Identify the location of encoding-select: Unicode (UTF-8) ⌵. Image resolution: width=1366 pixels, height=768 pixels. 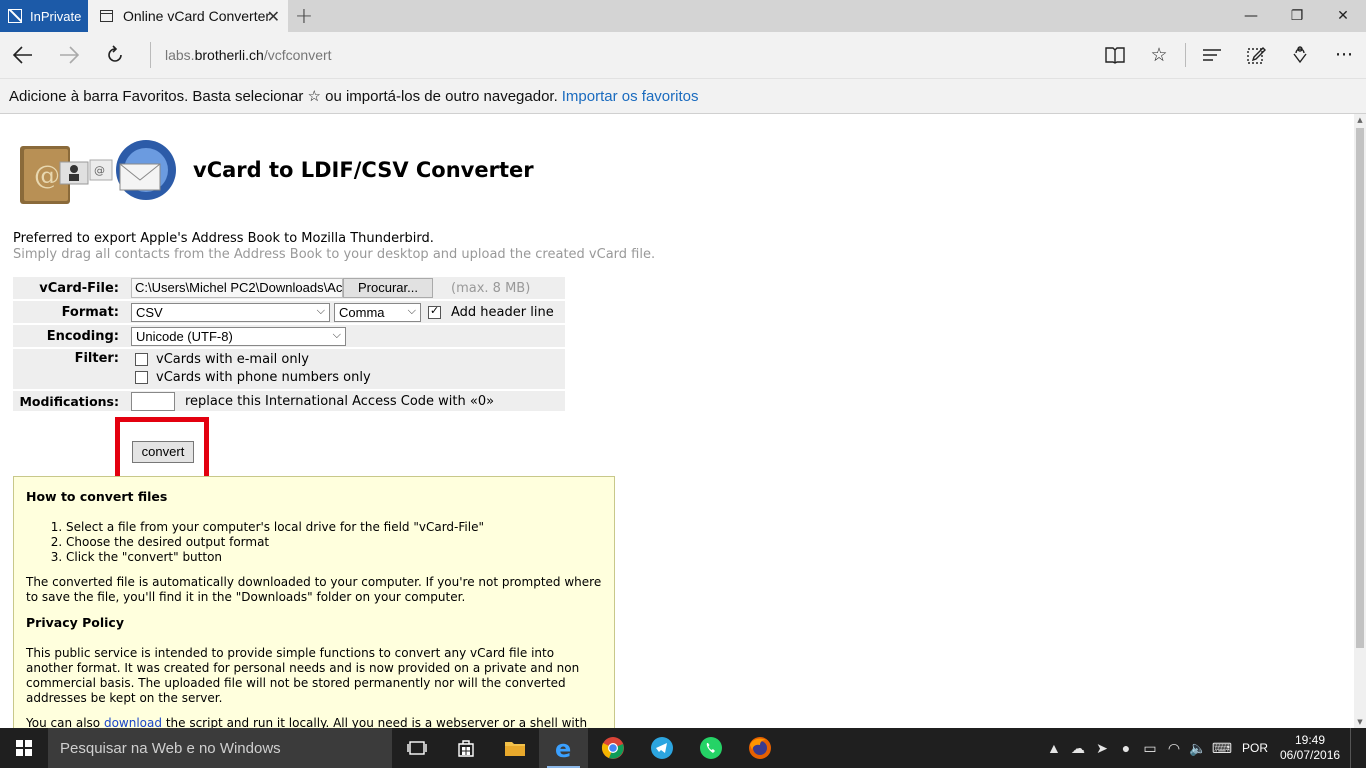
(238, 336).